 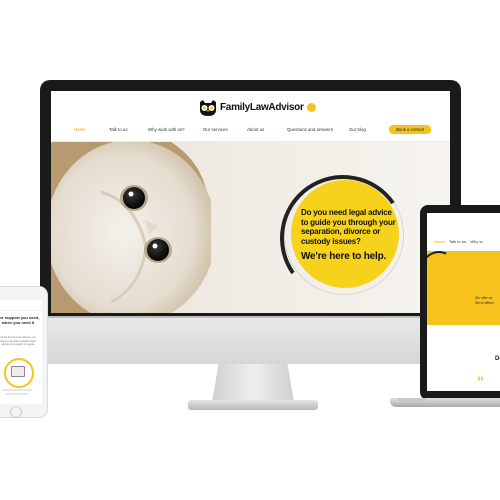 What do you see at coordinates (250, 340) in the screenshot?
I see `imac-chin` at bounding box center [250, 340].